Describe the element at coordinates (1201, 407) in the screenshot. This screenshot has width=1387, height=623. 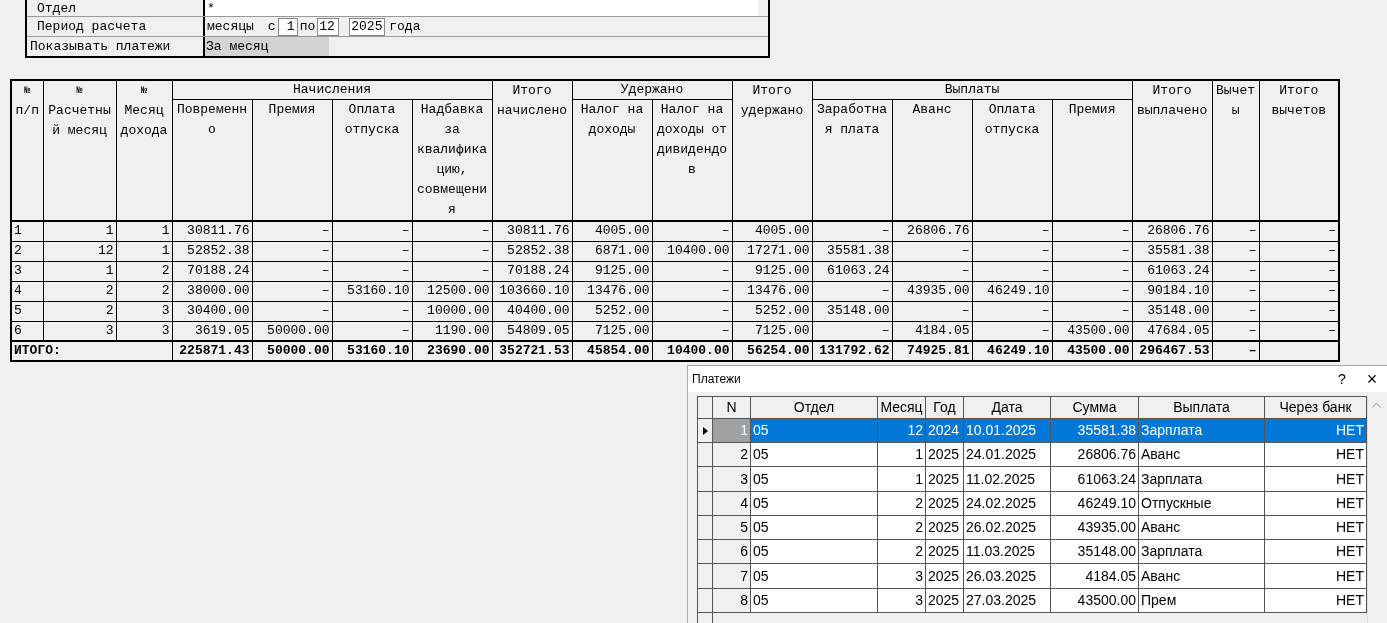
I see `column-header: Выплата` at that location.